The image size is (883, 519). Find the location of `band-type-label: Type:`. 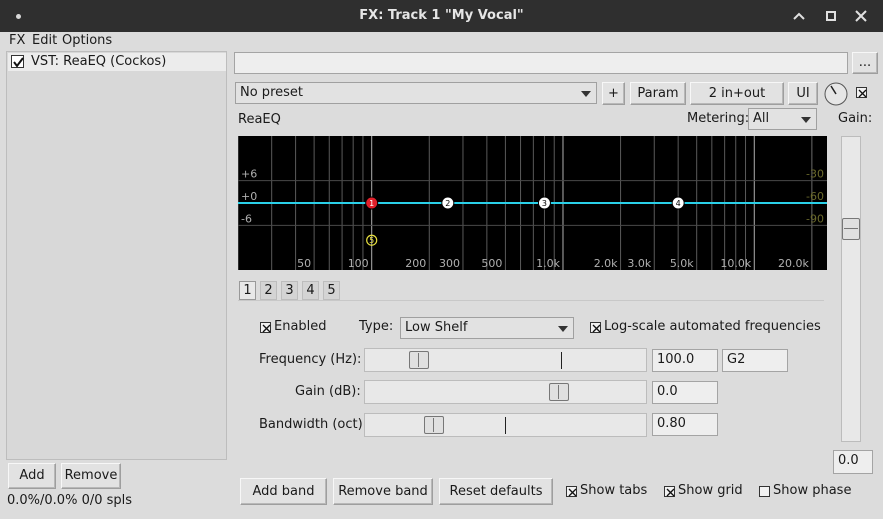

band-type-label: Type: is located at coordinates (376, 326).